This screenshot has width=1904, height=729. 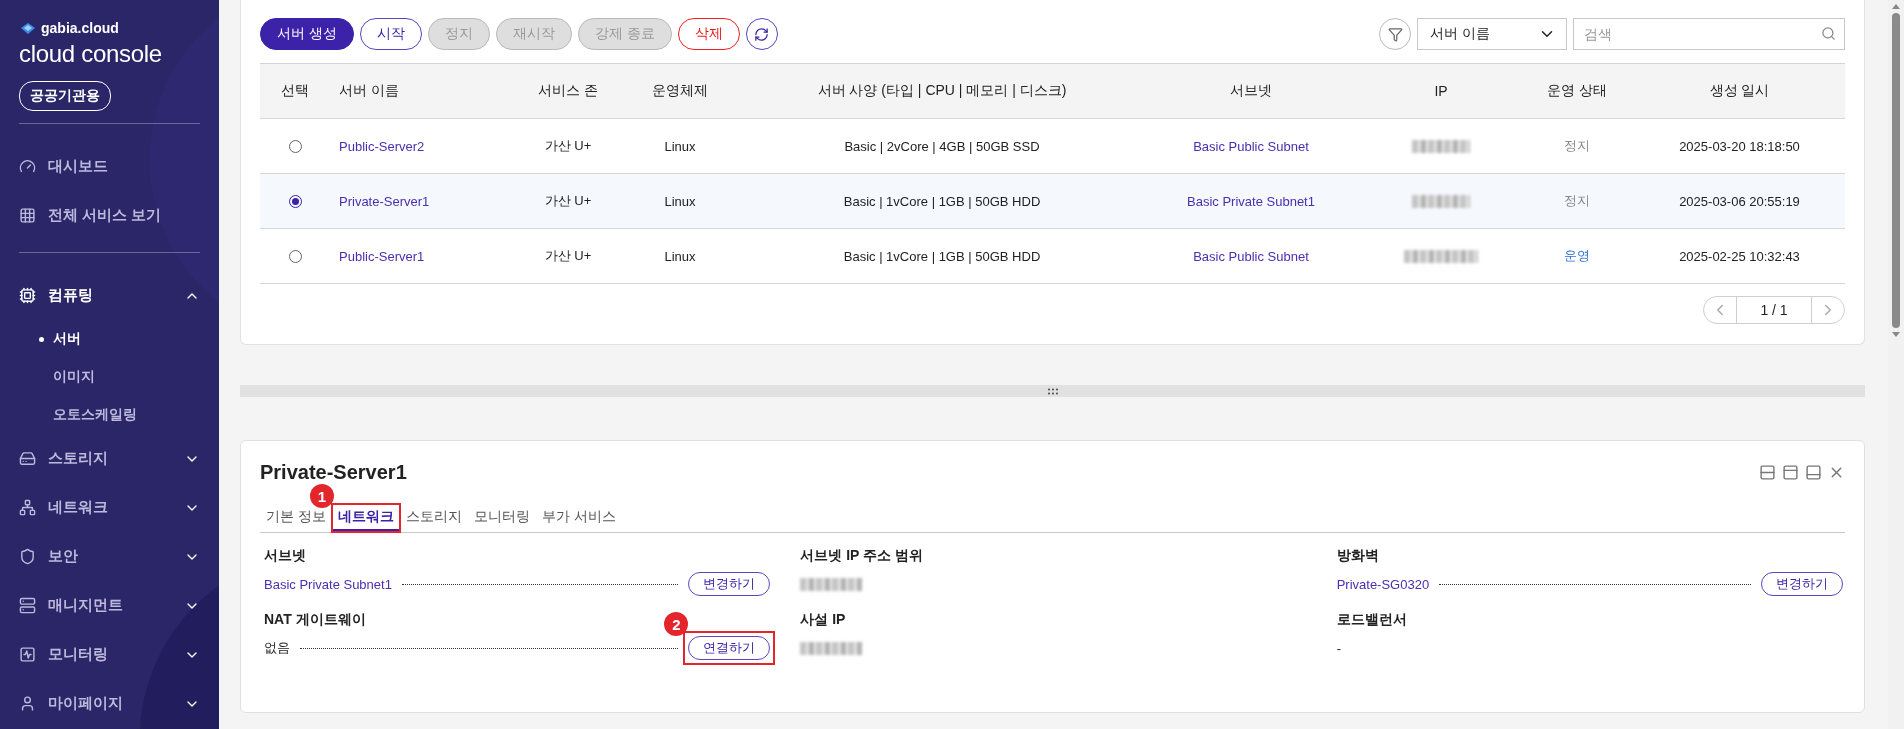 I want to click on nav-subitem: 오토스케일링, so click(x=109, y=415).